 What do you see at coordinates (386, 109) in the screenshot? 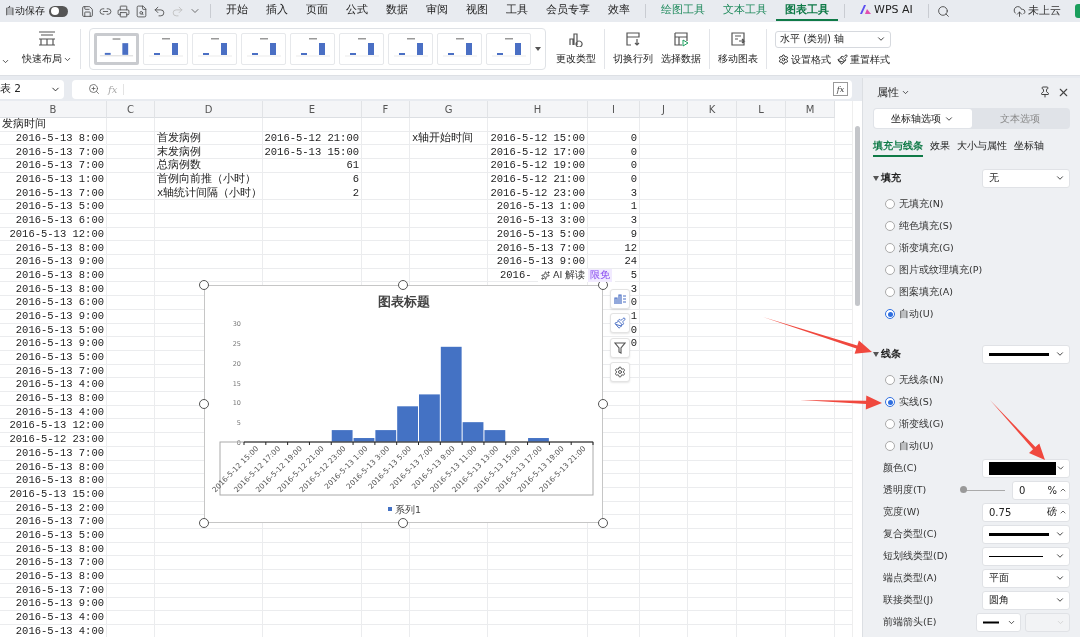
I see `column-header: F` at bounding box center [386, 109].